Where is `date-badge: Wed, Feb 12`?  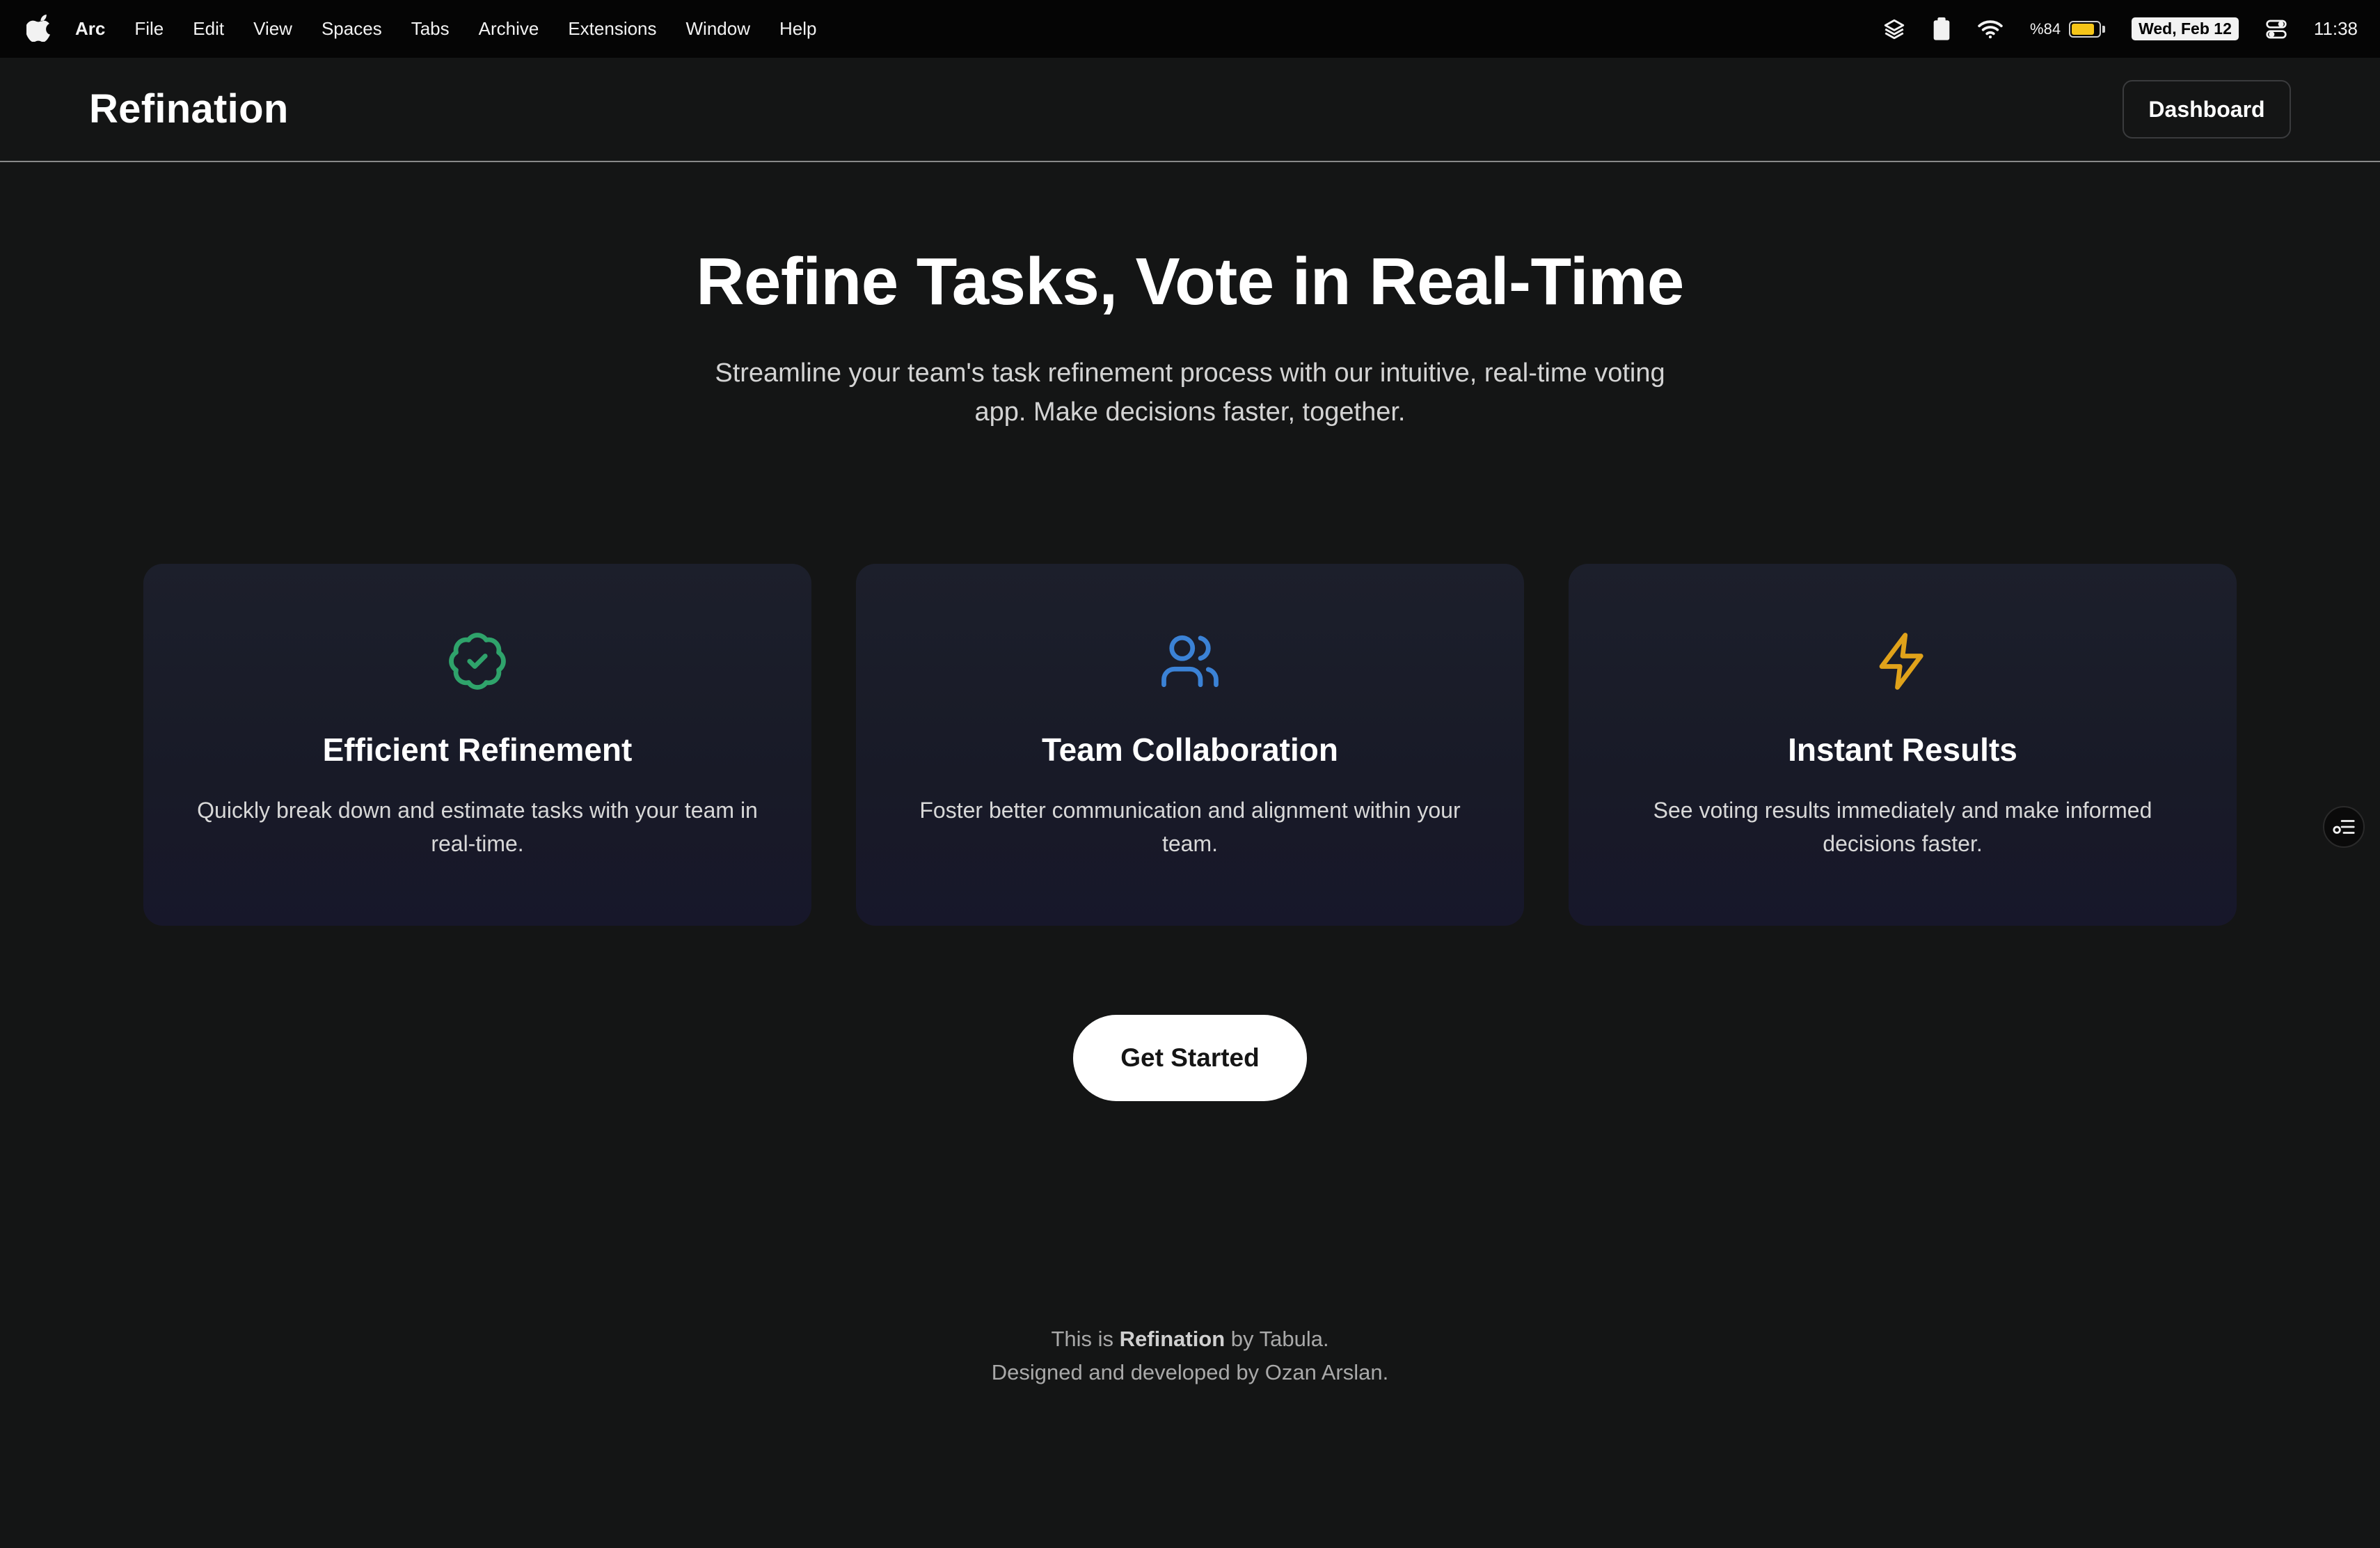 date-badge: Wed, Feb 12 is located at coordinates (2185, 28).